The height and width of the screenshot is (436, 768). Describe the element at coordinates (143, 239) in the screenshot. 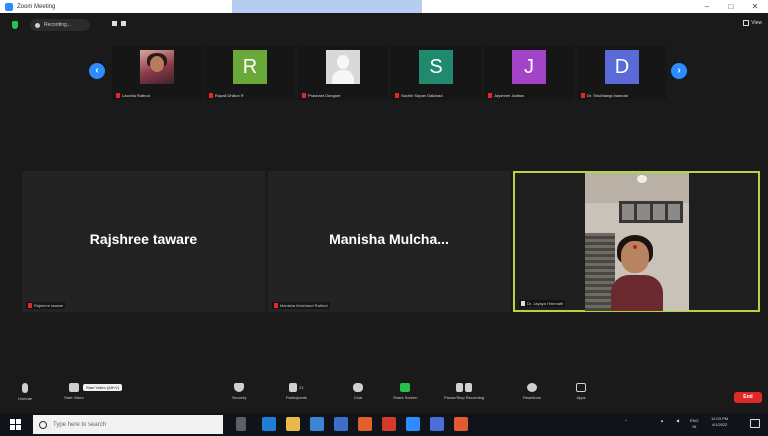

I see `tile-display-name: Rajshree taware` at that location.